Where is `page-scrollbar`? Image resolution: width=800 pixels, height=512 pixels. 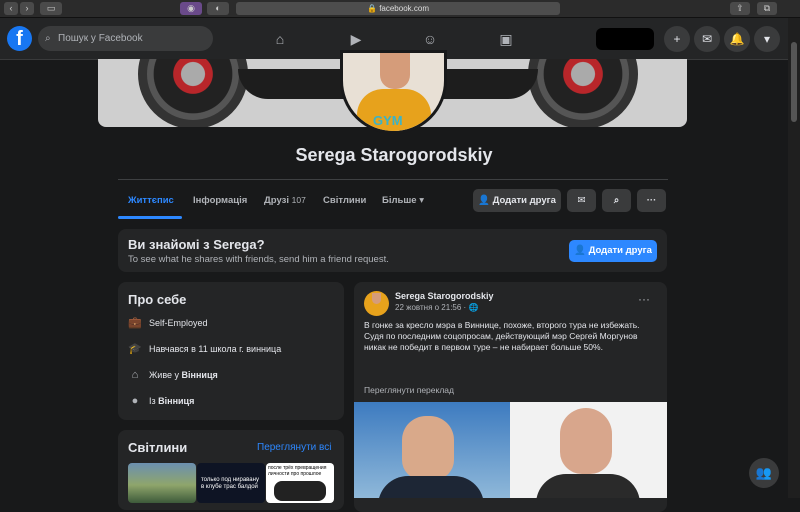
page-scrollbar is located at coordinates (794, 258).